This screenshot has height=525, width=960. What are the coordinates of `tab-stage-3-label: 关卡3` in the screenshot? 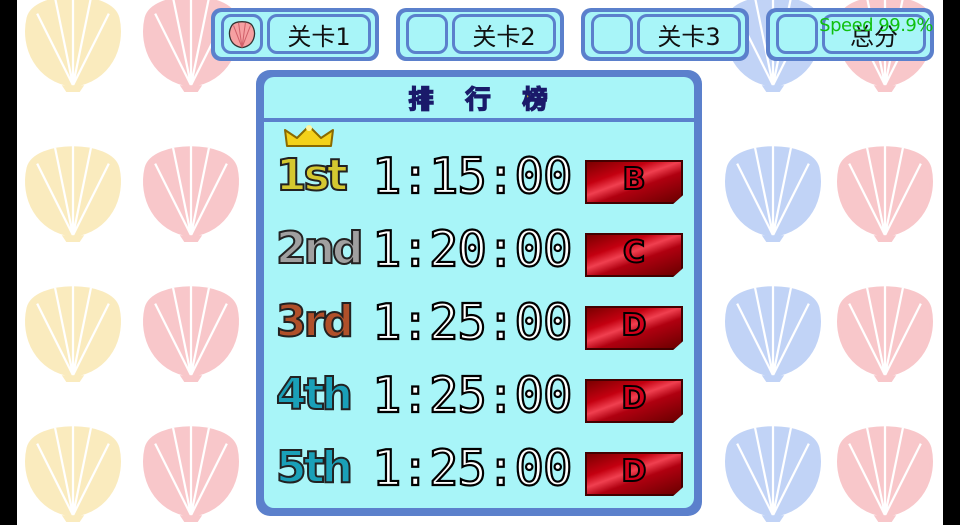 It's located at (689, 34).